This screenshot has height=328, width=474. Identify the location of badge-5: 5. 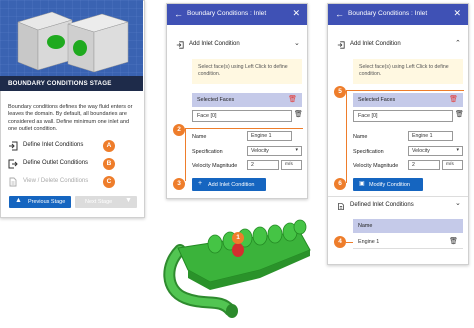
(340, 92).